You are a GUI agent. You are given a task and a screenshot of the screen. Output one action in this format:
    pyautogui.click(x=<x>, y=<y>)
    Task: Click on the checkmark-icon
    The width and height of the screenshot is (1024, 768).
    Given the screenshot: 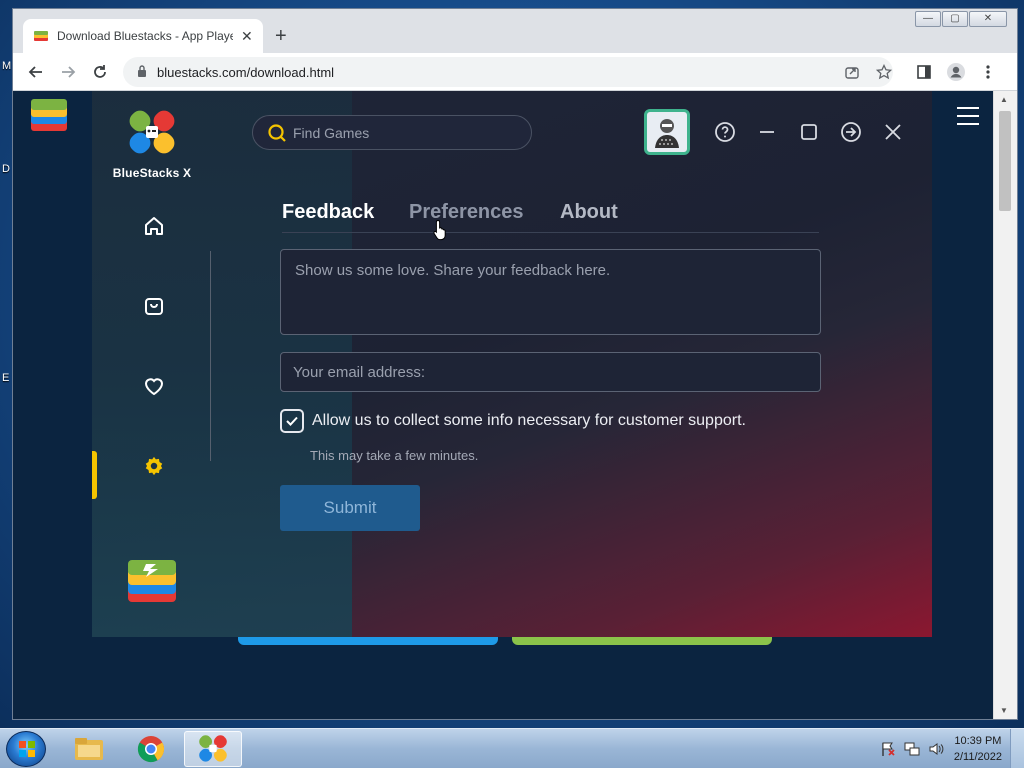 What is the action you would take?
    pyautogui.click(x=292, y=421)
    